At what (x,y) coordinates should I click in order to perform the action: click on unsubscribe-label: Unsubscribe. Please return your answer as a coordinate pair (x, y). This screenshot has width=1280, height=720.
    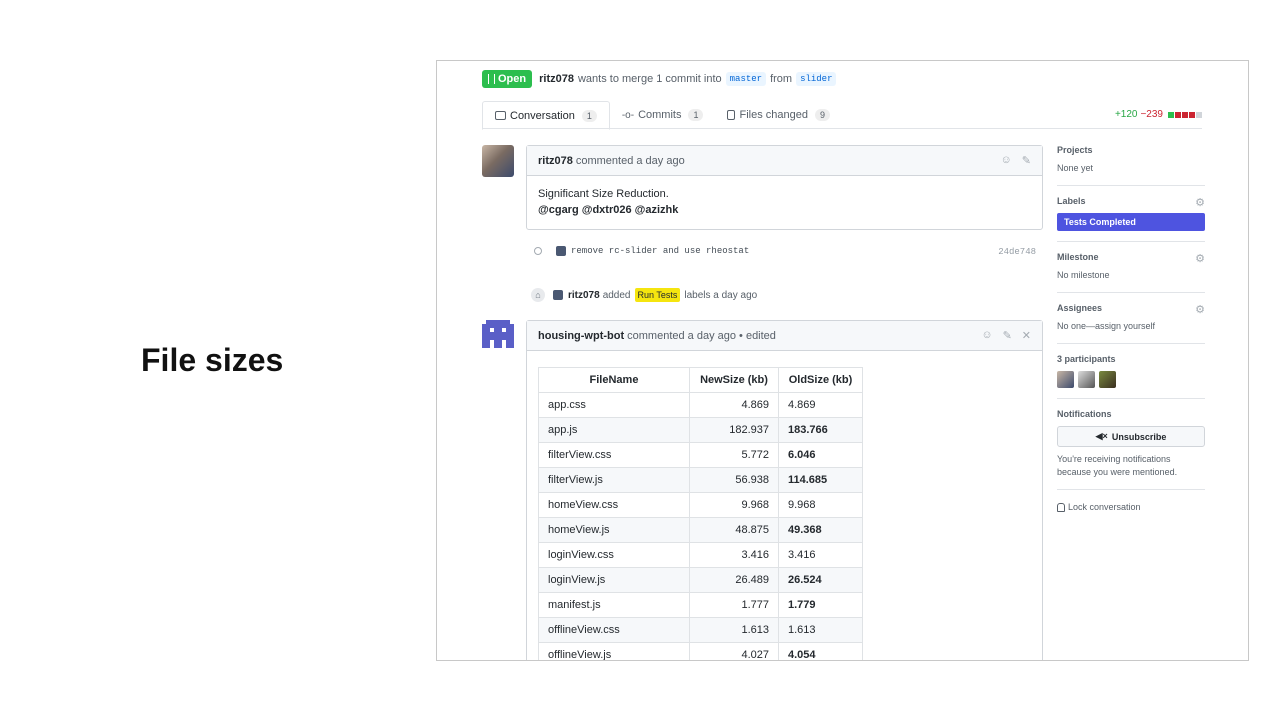
    Looking at the image, I should click on (1139, 436).